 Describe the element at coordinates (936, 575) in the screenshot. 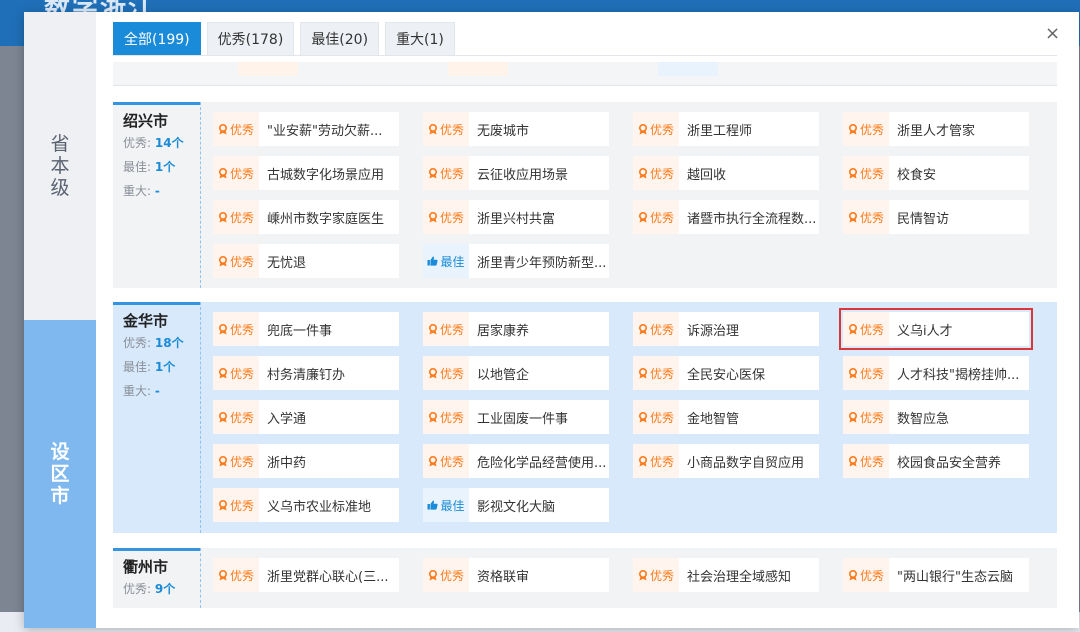

I see `case-card: 优秀 "两山银行"生态云脑` at that location.